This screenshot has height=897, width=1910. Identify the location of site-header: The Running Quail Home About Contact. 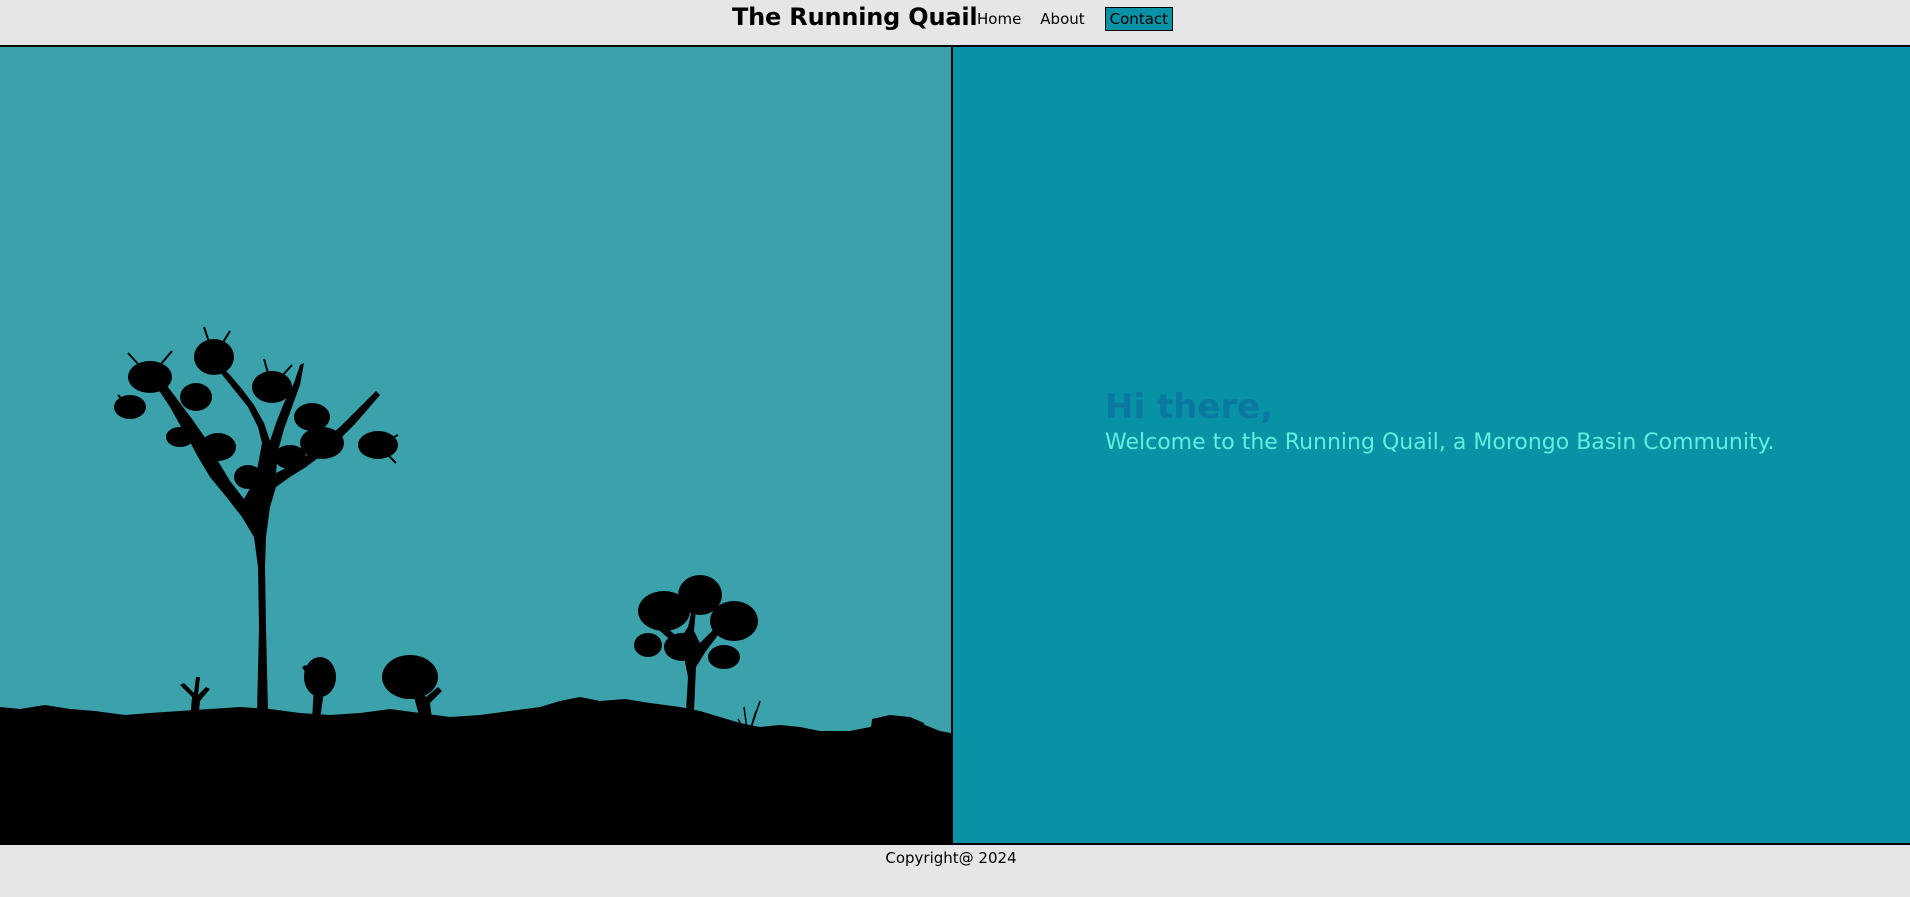
(955, 23).